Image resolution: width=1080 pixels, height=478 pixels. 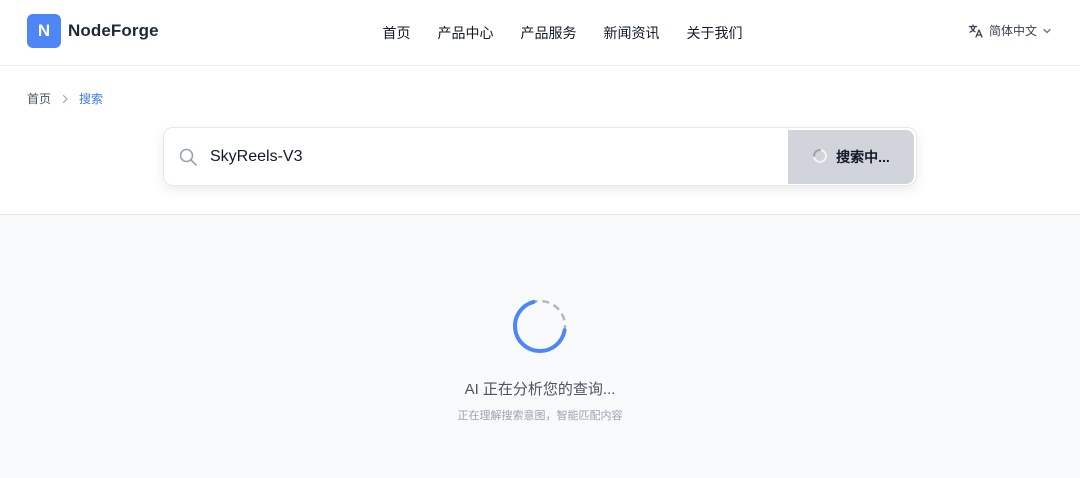 I want to click on logo: N NodeForge, so click(x=93, y=31).